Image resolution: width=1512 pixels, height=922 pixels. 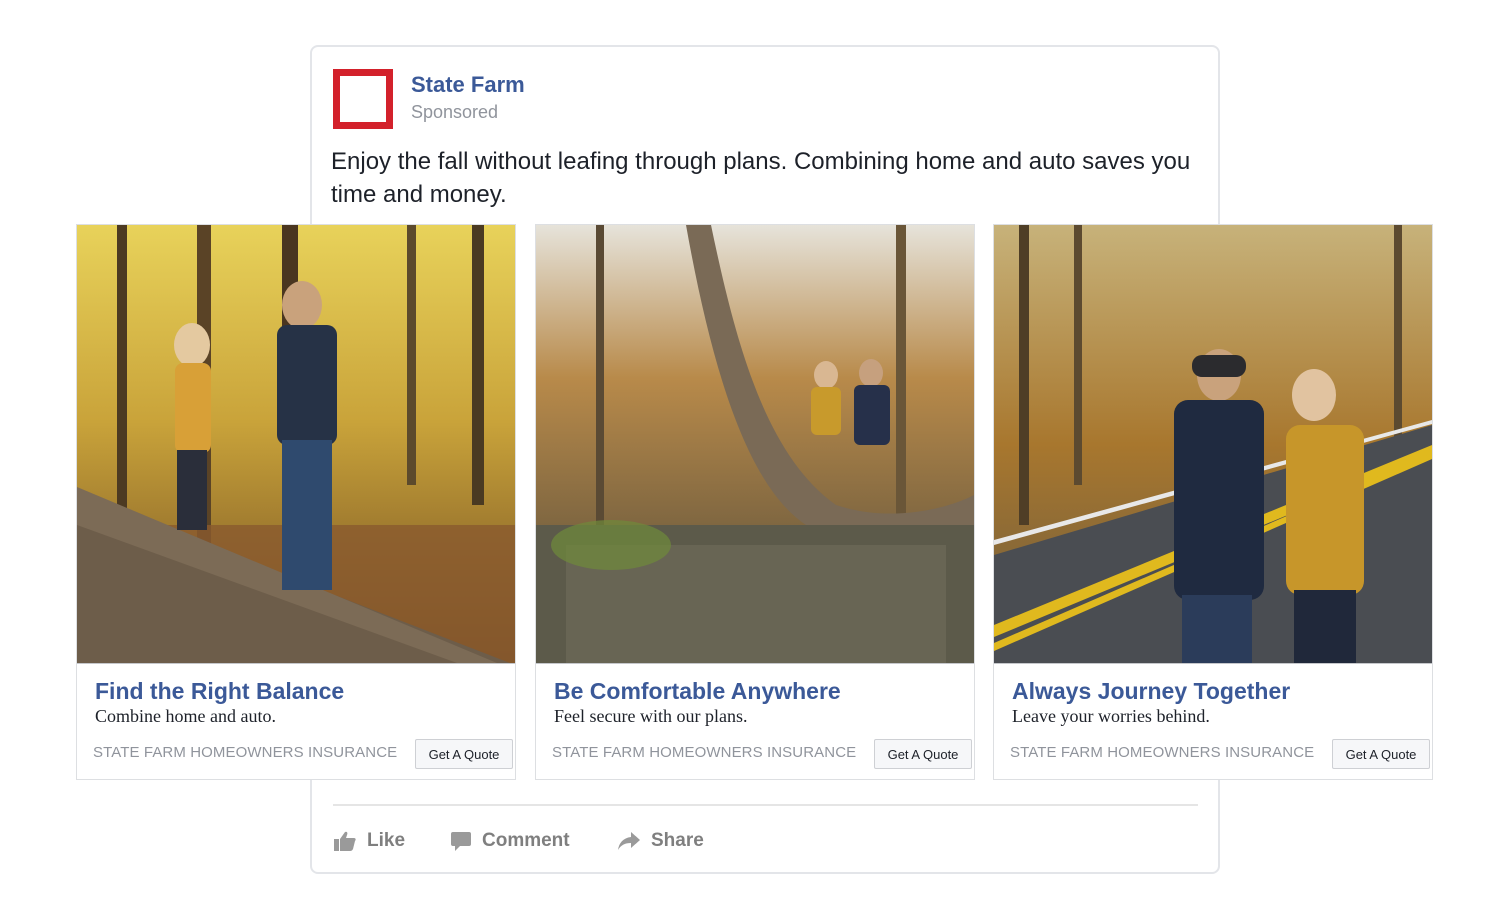 I want to click on tree-branch-photo, so click(x=755, y=444).